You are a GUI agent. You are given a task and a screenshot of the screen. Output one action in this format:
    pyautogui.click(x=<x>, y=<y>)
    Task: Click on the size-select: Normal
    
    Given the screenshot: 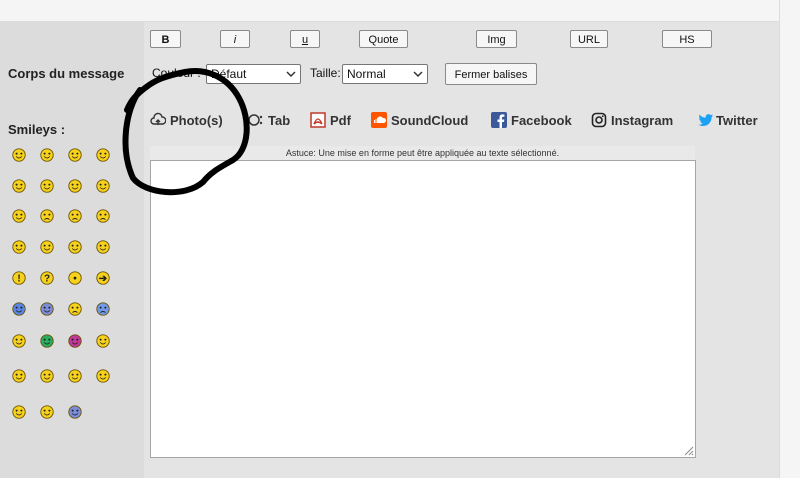 What is the action you would take?
    pyautogui.click(x=385, y=74)
    